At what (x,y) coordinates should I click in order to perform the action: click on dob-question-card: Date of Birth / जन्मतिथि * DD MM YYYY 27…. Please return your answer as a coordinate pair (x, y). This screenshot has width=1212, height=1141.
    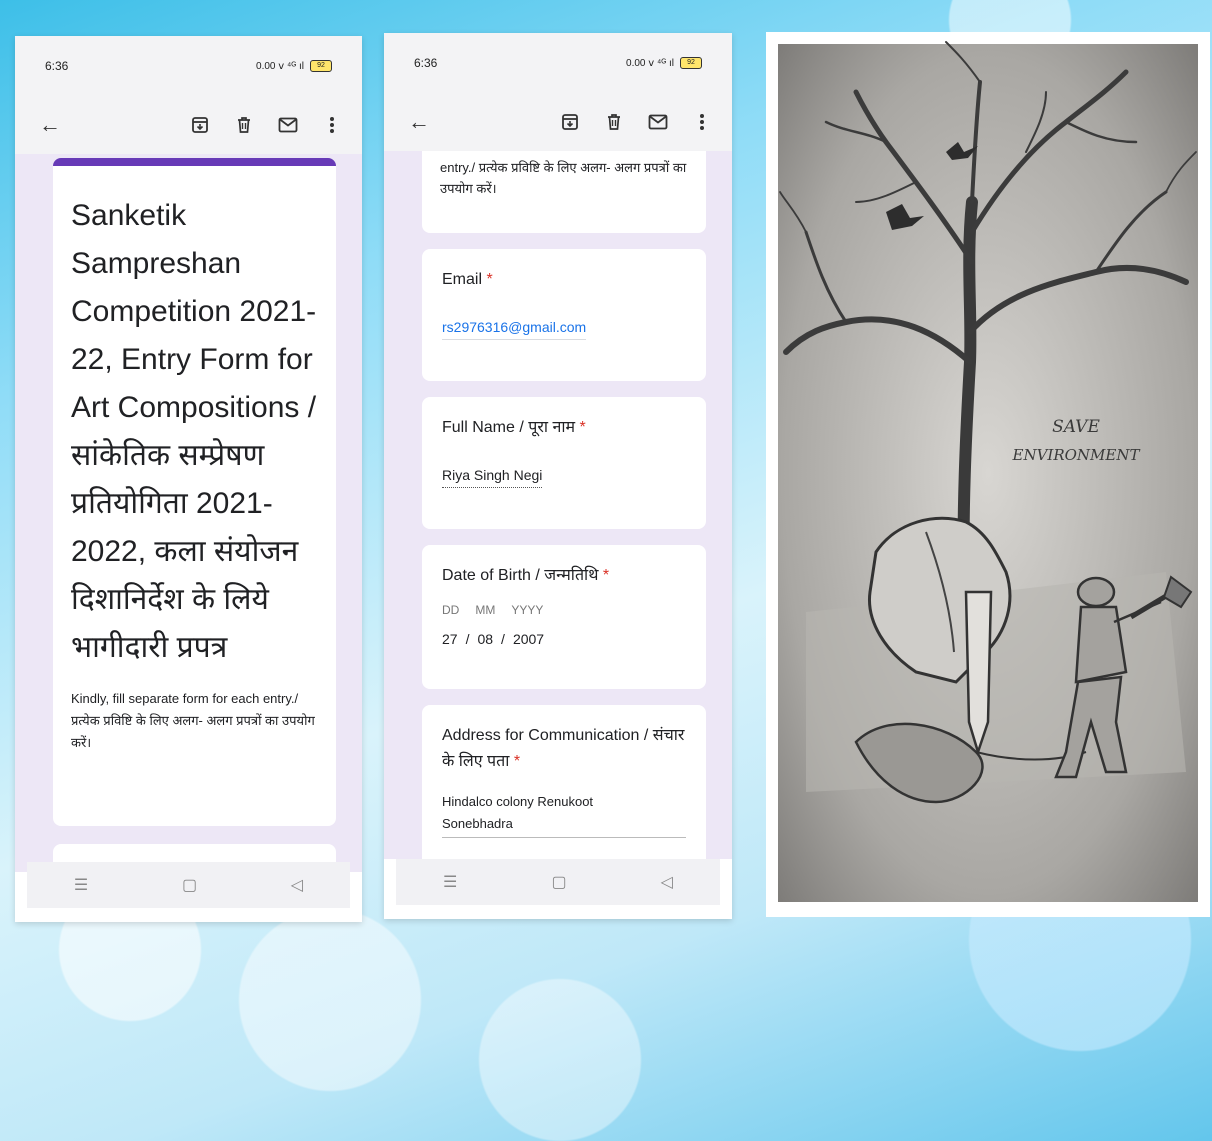
    Looking at the image, I should click on (564, 617).